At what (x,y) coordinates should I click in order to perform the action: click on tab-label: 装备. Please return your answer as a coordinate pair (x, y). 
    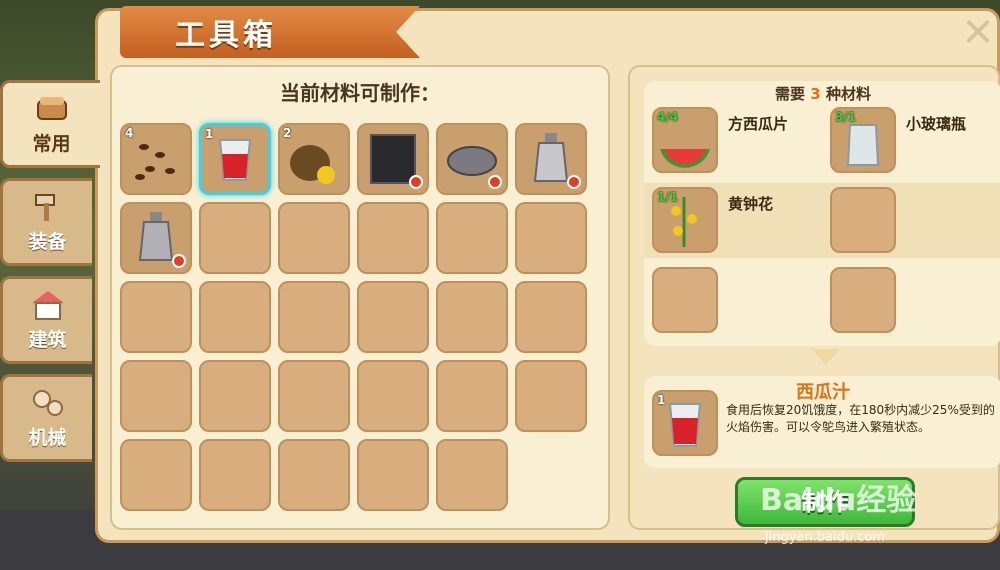
    Looking at the image, I should click on (47, 241).